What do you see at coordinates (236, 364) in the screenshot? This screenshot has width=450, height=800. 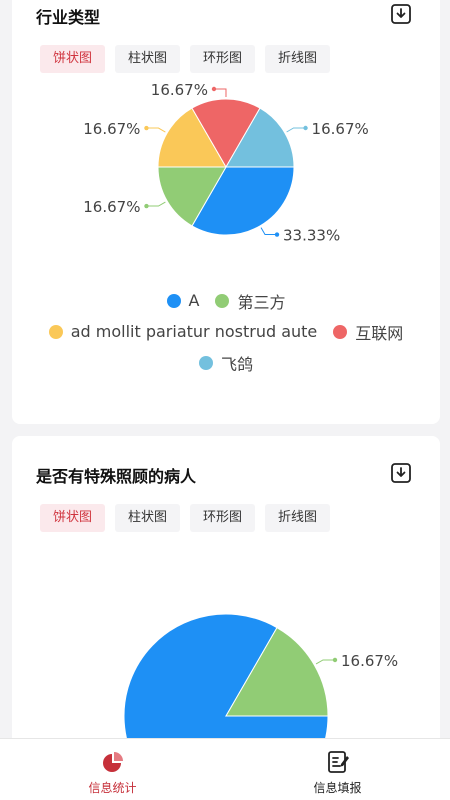 I see `legend-label: 飞鸽` at bounding box center [236, 364].